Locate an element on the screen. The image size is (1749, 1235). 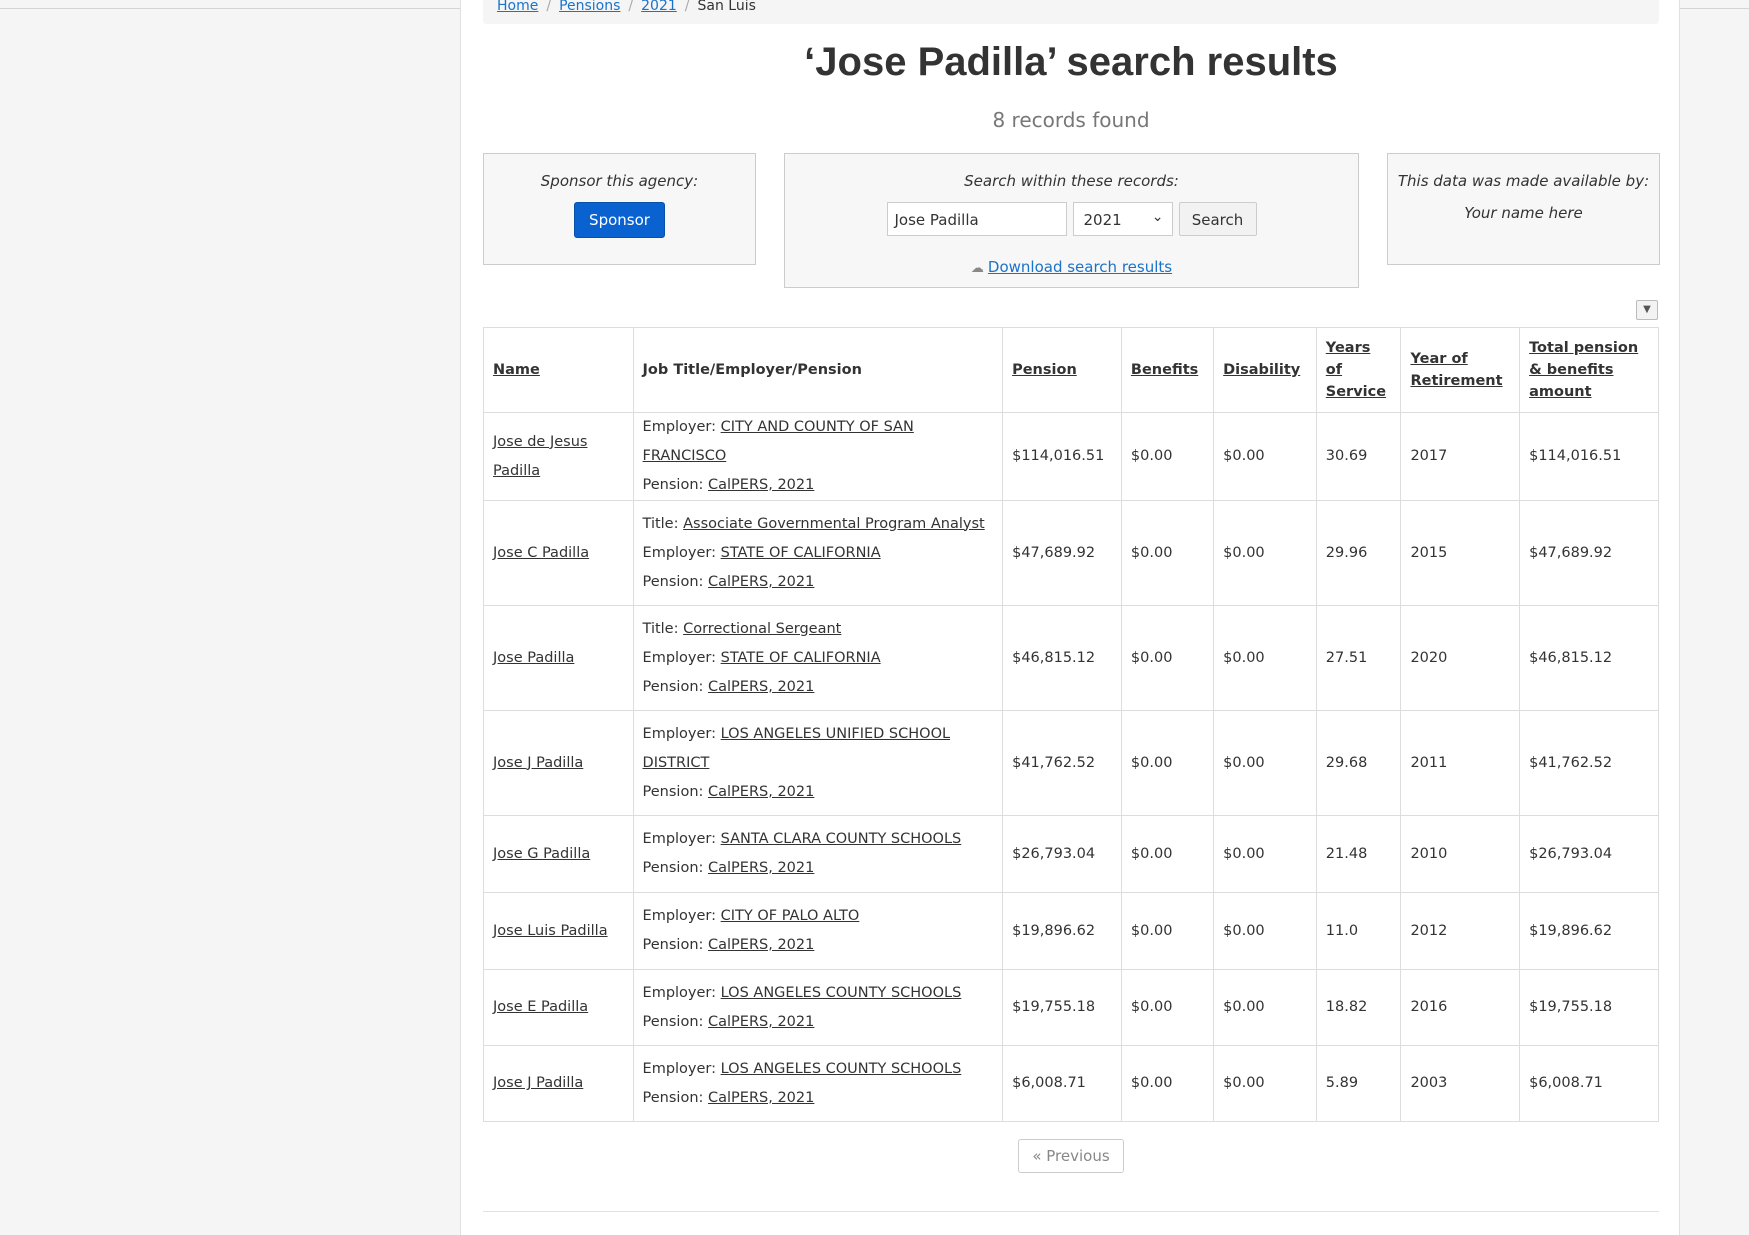
breadcrumb-home-link: Home is located at coordinates (517, 7).